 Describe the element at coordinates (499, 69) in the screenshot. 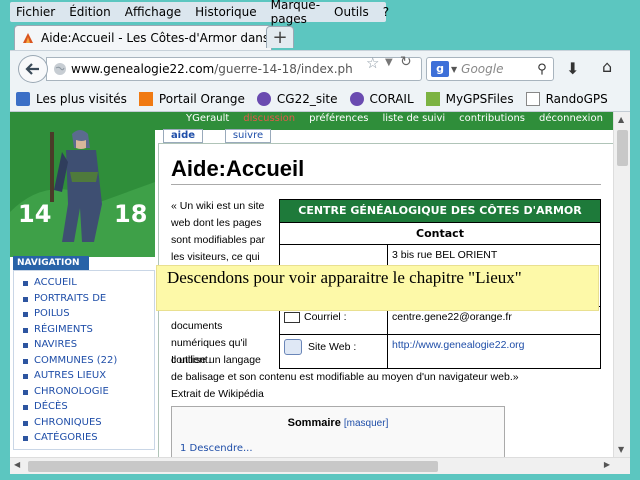

I see `search-input: Google` at that location.